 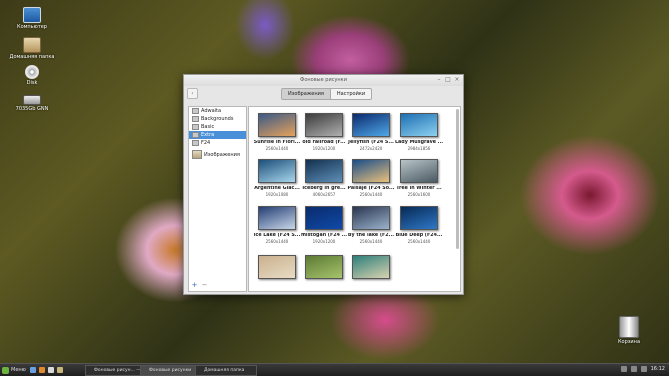 I want to click on tab-settings: Настройки, so click(x=351, y=94).